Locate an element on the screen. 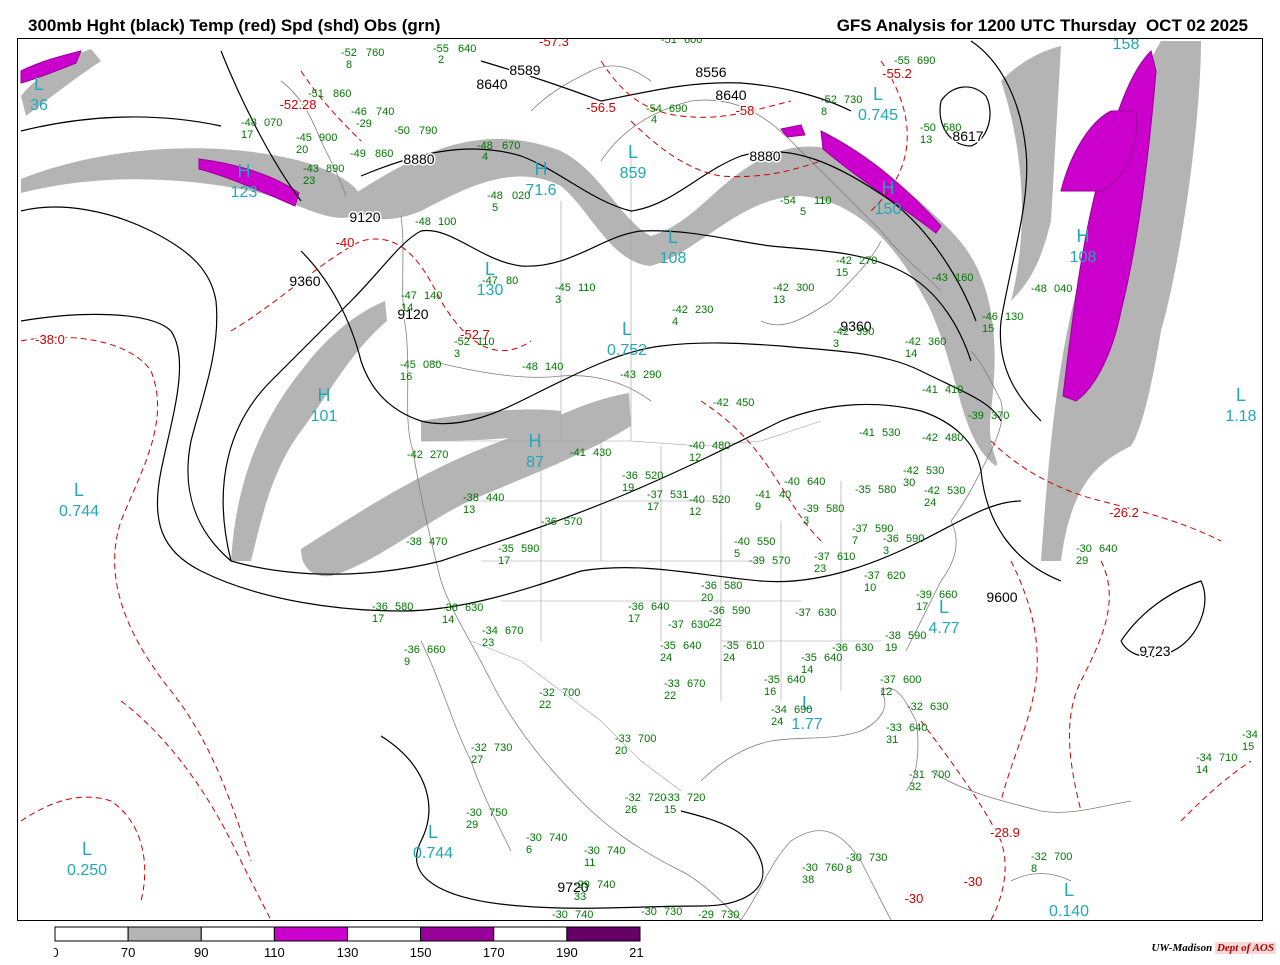  station-observation: 630 is located at coordinates (700, 625).